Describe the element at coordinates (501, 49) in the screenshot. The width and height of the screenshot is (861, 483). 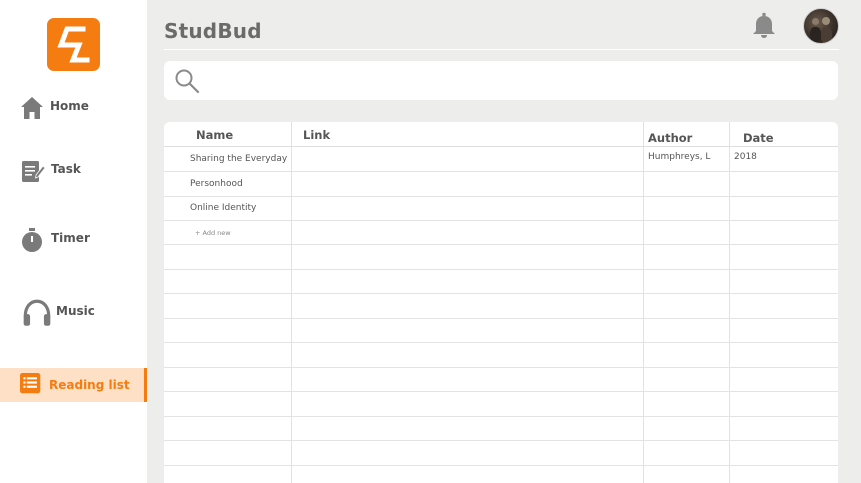
I see `header-divider` at that location.